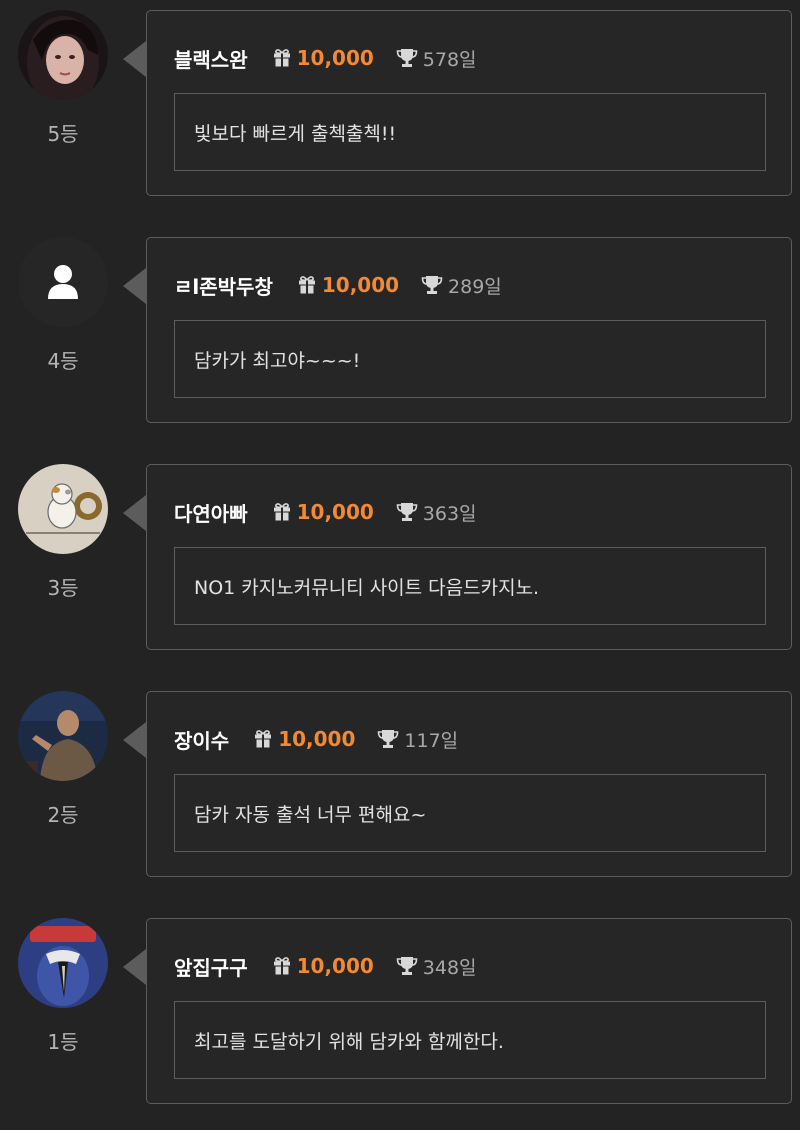  I want to click on nickname: 블랙스완, so click(211, 58).